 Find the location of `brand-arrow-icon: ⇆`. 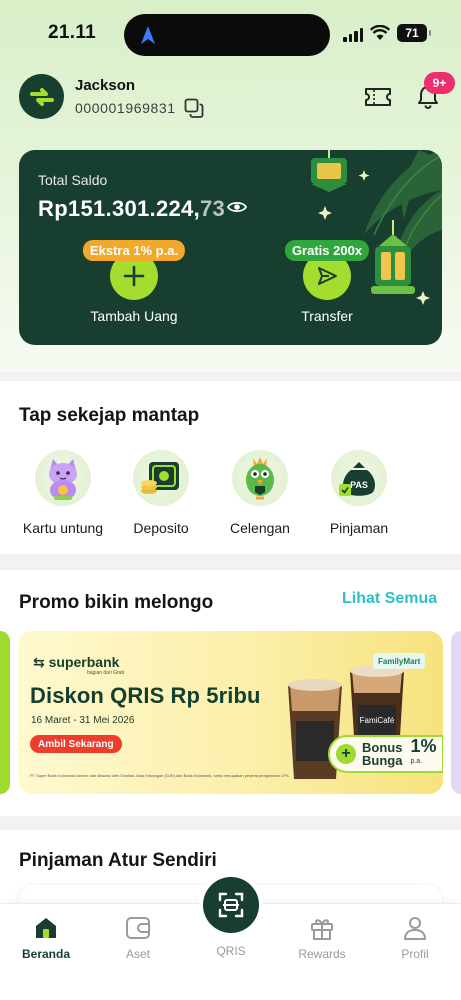

brand-arrow-icon: ⇆ is located at coordinates (41, 662).